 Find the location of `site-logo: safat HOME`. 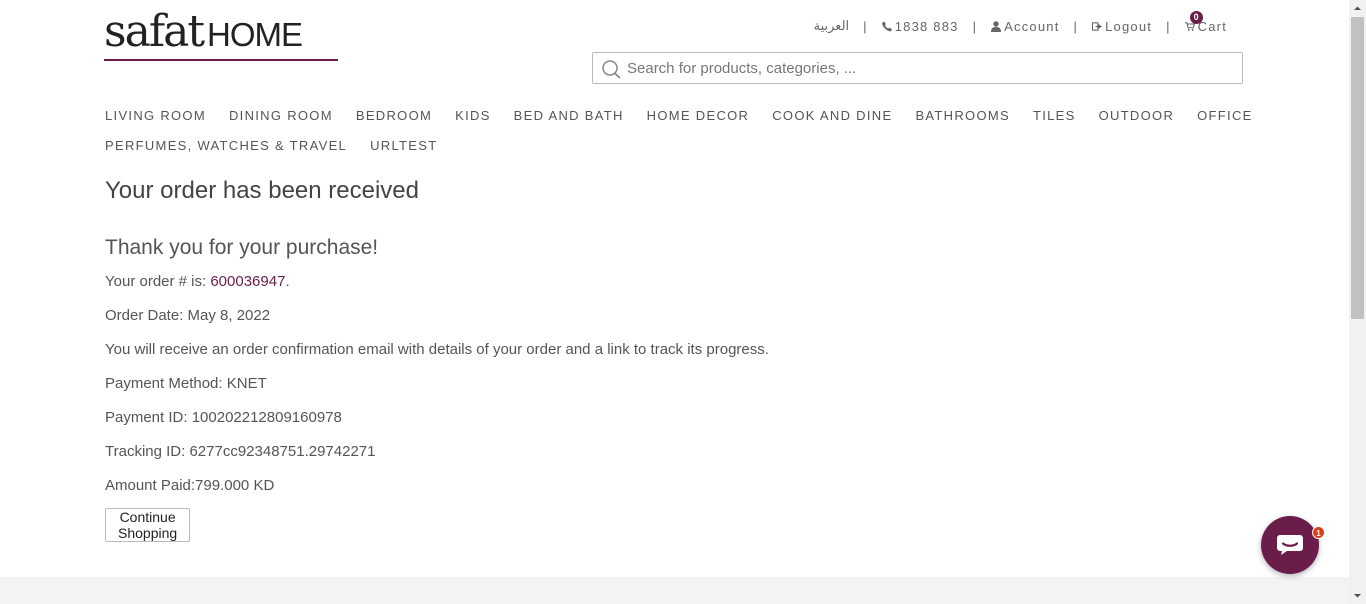

site-logo: safat HOME is located at coordinates (221, 36).